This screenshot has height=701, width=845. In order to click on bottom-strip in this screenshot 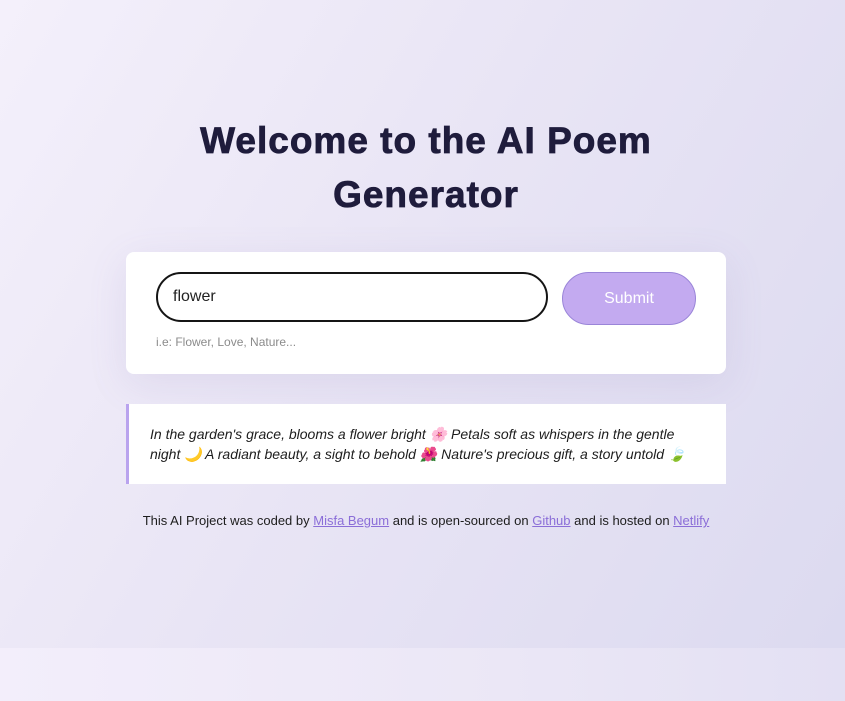, I will do `click(422, 674)`.